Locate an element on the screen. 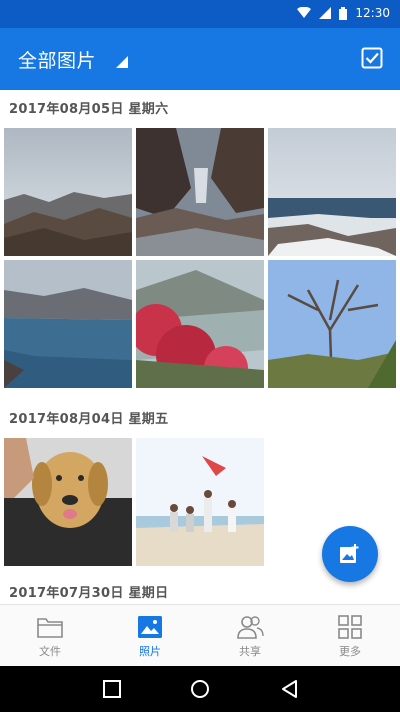  nav-item-photos: 照片 is located at coordinates (150, 635).